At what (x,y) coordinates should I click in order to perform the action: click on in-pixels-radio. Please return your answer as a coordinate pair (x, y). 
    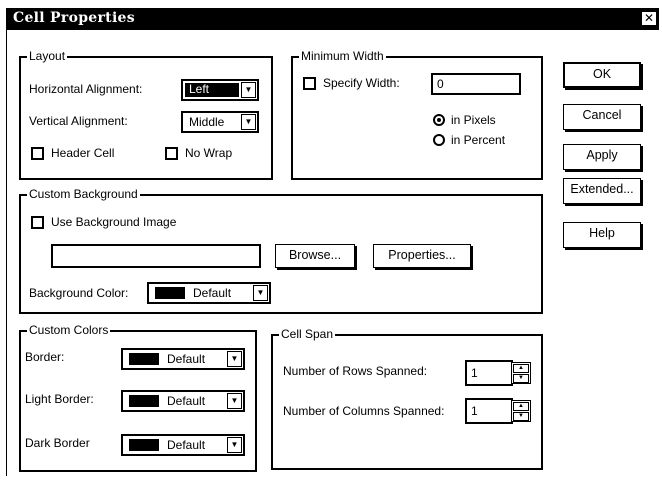
    Looking at the image, I should click on (439, 120).